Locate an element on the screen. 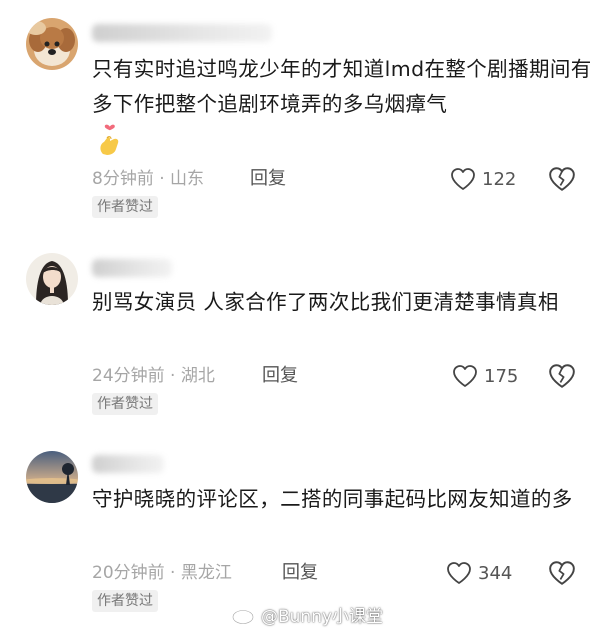 The image size is (600, 634). username-blurred is located at coordinates (128, 464).